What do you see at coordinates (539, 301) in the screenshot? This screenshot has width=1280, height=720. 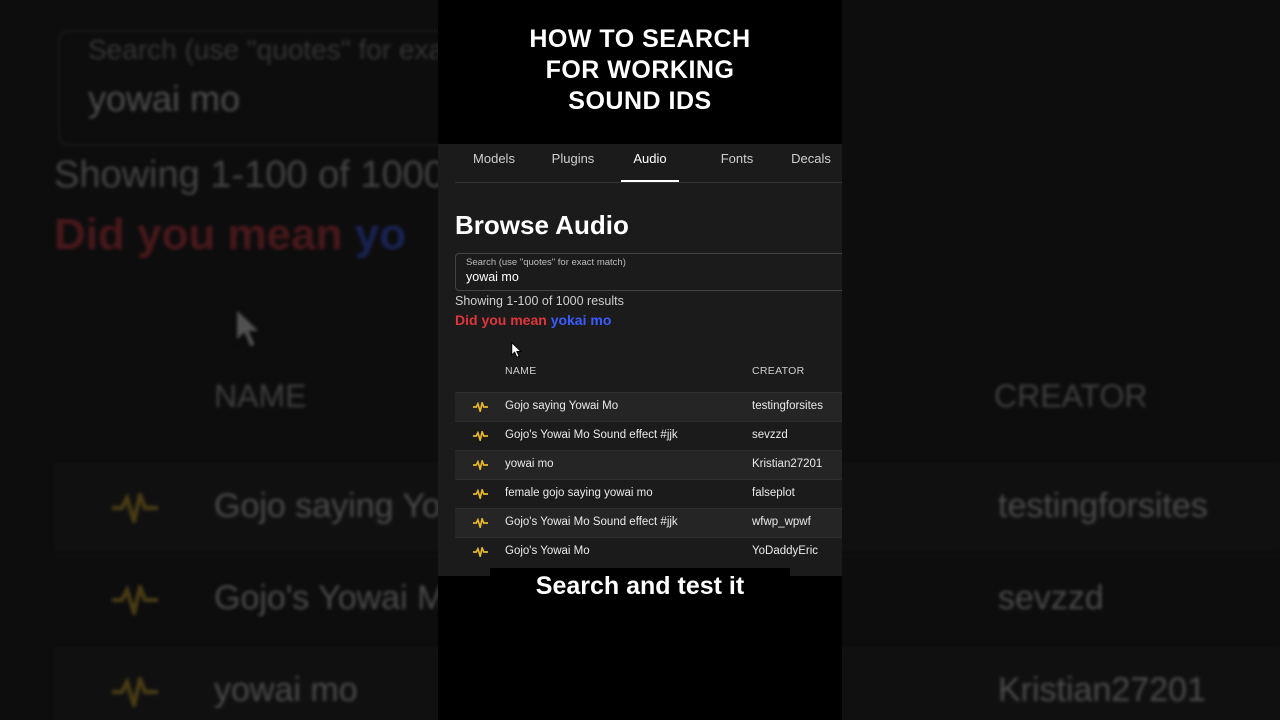 I see `results-count: Showing 1-100 of 1000 results` at bounding box center [539, 301].